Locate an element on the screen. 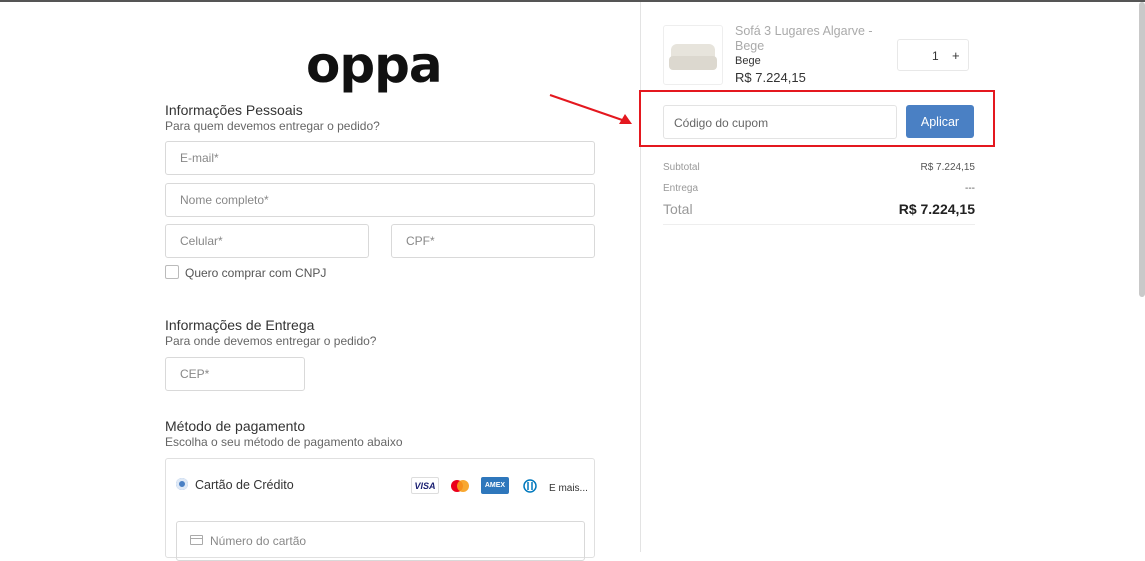 Image resolution: width=1145 pixels, height=561 pixels. delivery-info-title: Informações de Entrega is located at coordinates (240, 325).